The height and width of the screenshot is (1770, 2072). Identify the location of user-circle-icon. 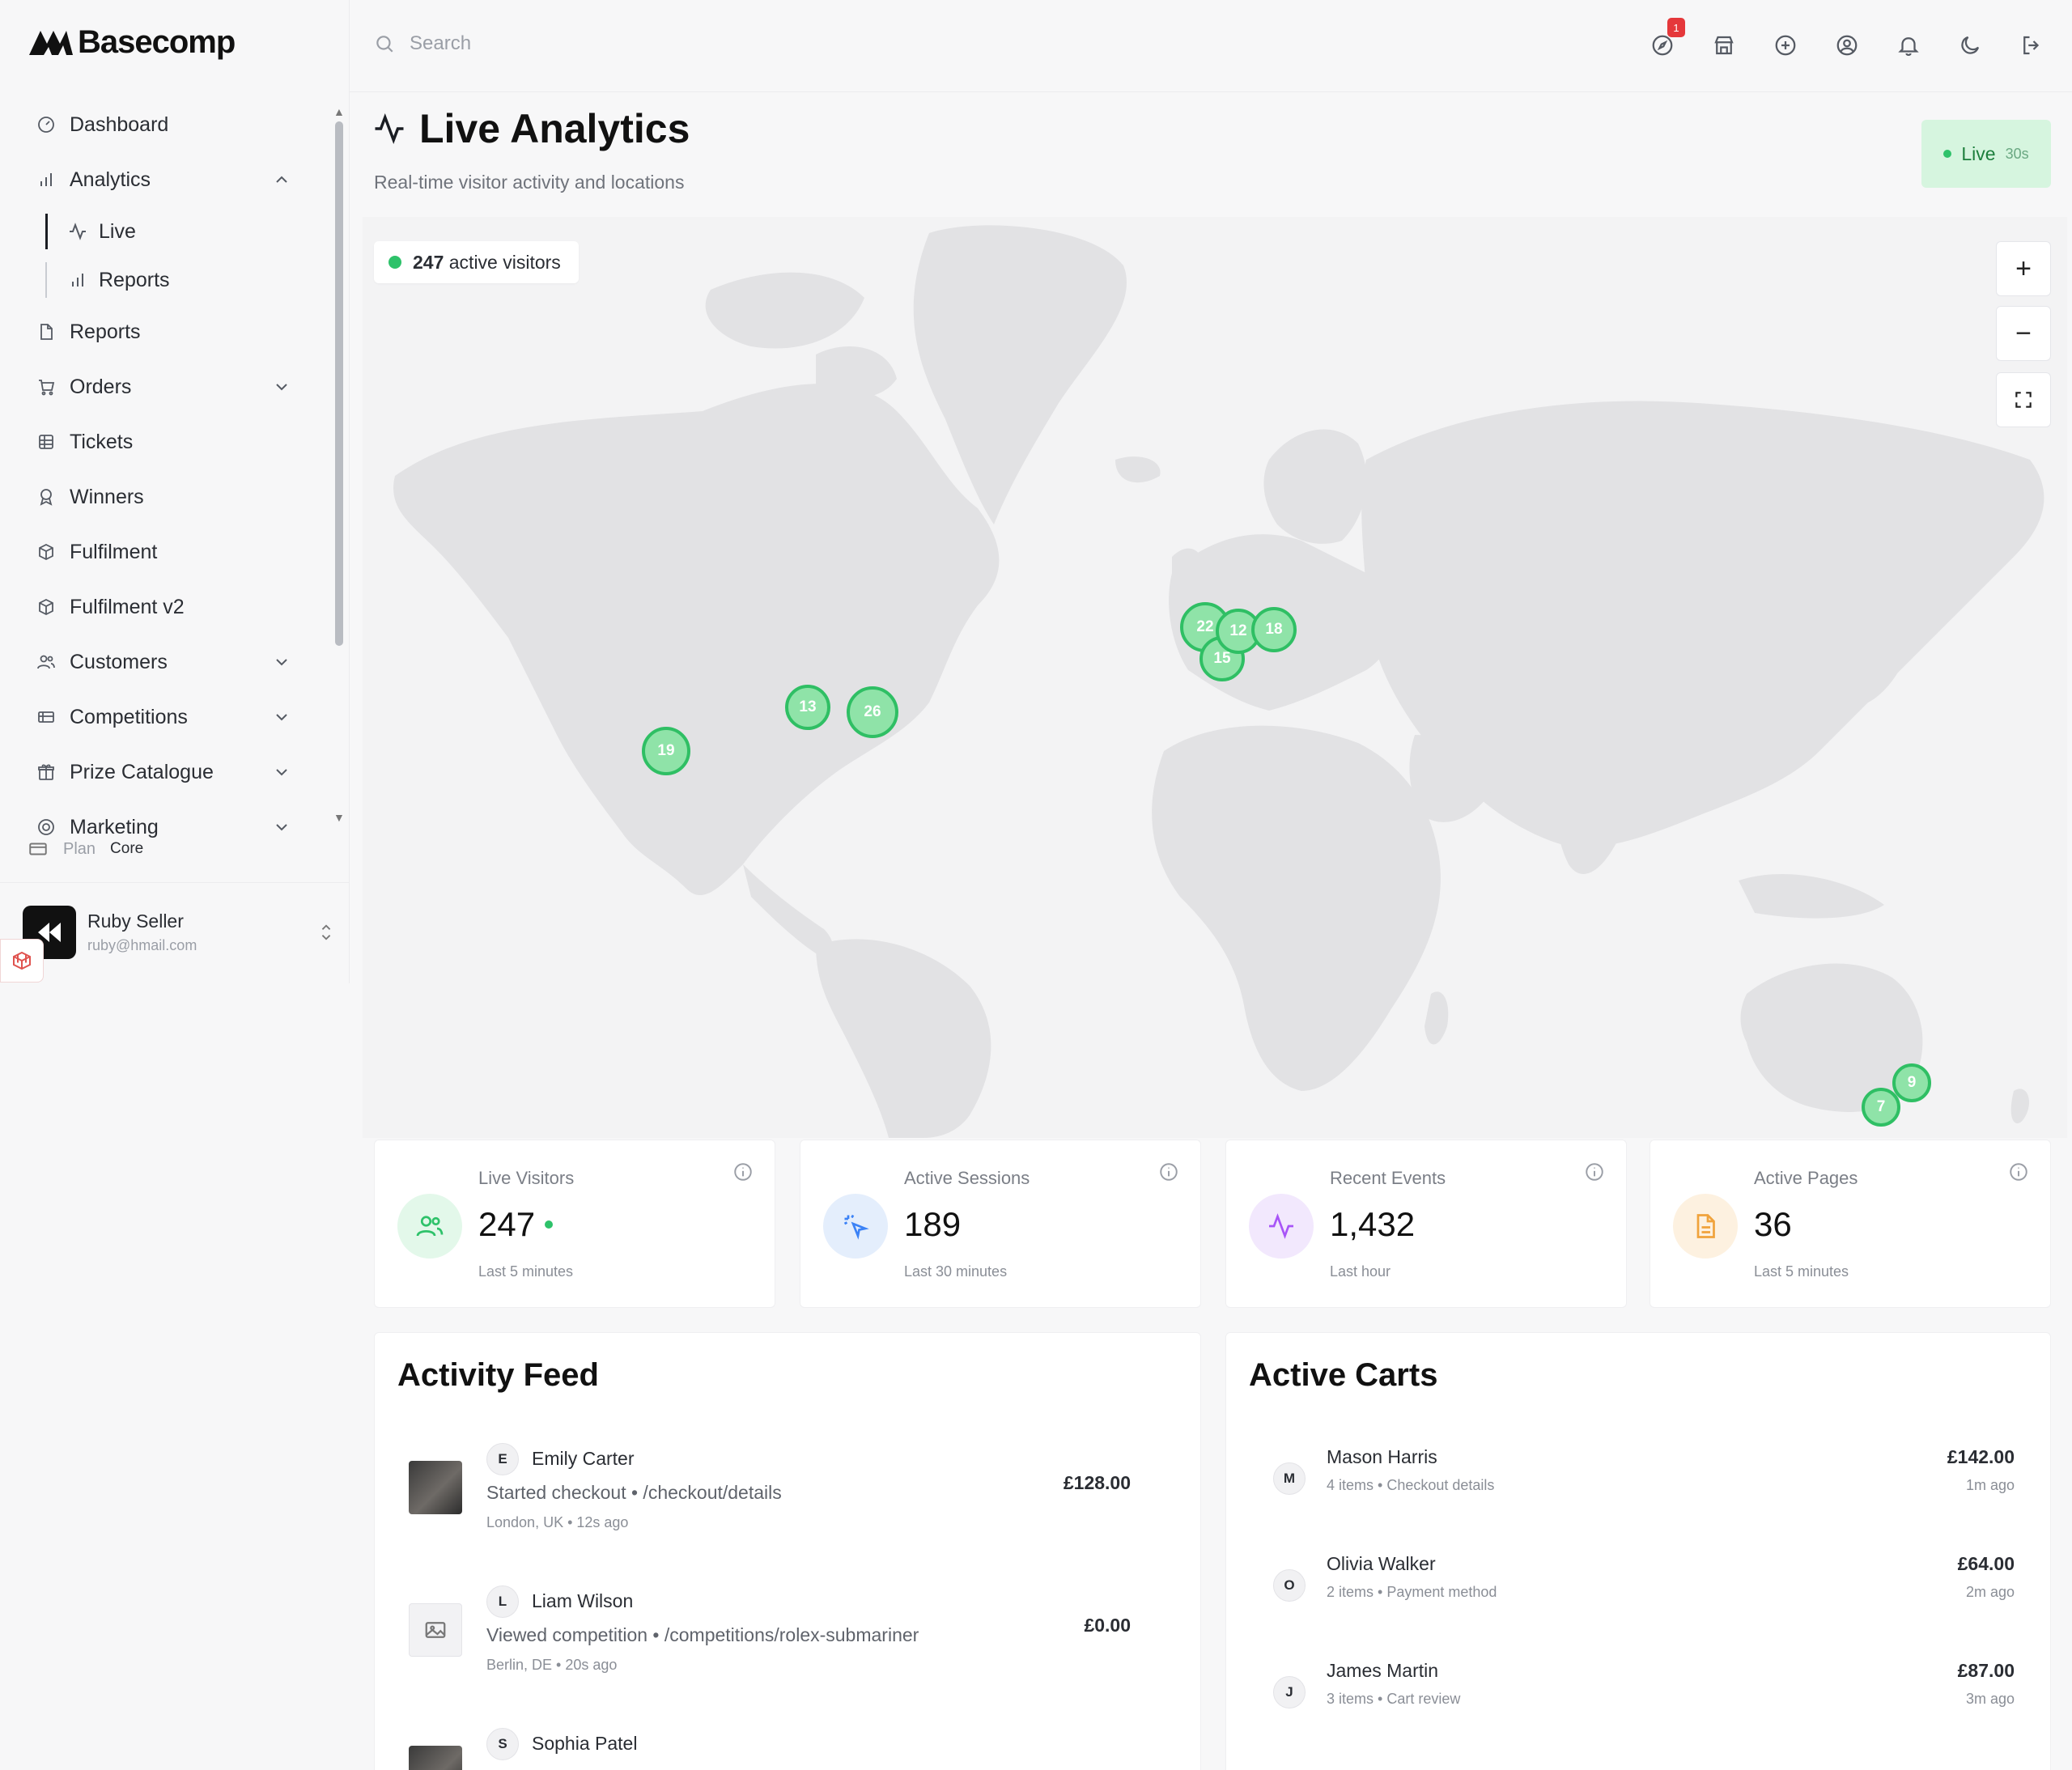
(1847, 45).